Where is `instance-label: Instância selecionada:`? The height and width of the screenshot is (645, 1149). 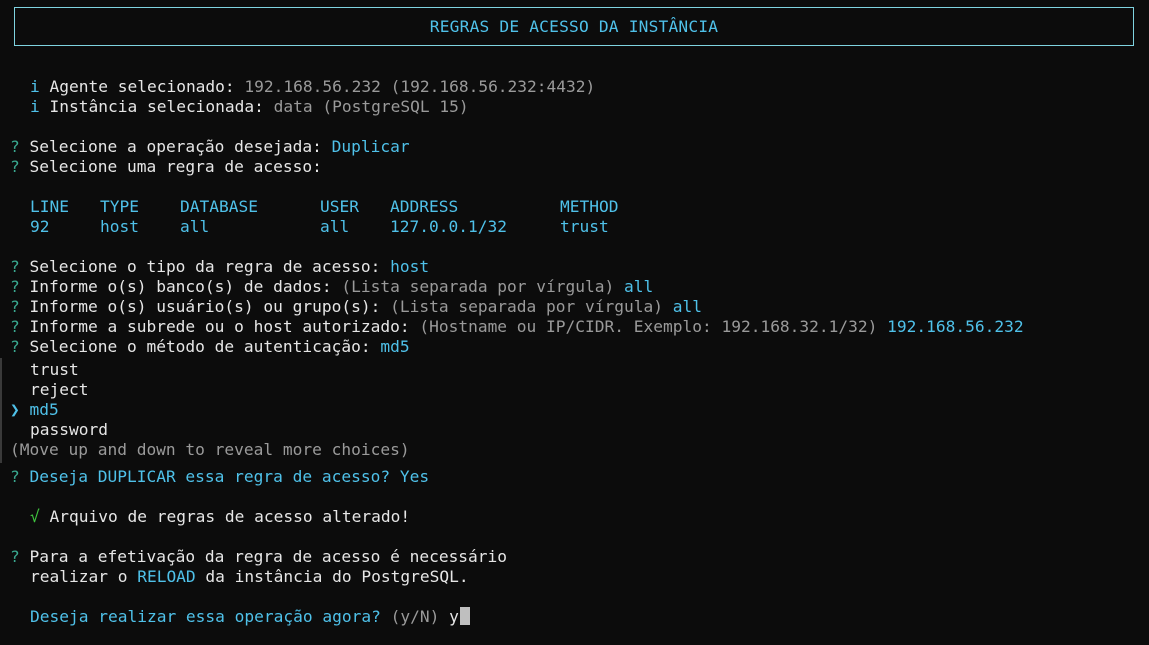 instance-label: Instância selecionada: is located at coordinates (156, 106).